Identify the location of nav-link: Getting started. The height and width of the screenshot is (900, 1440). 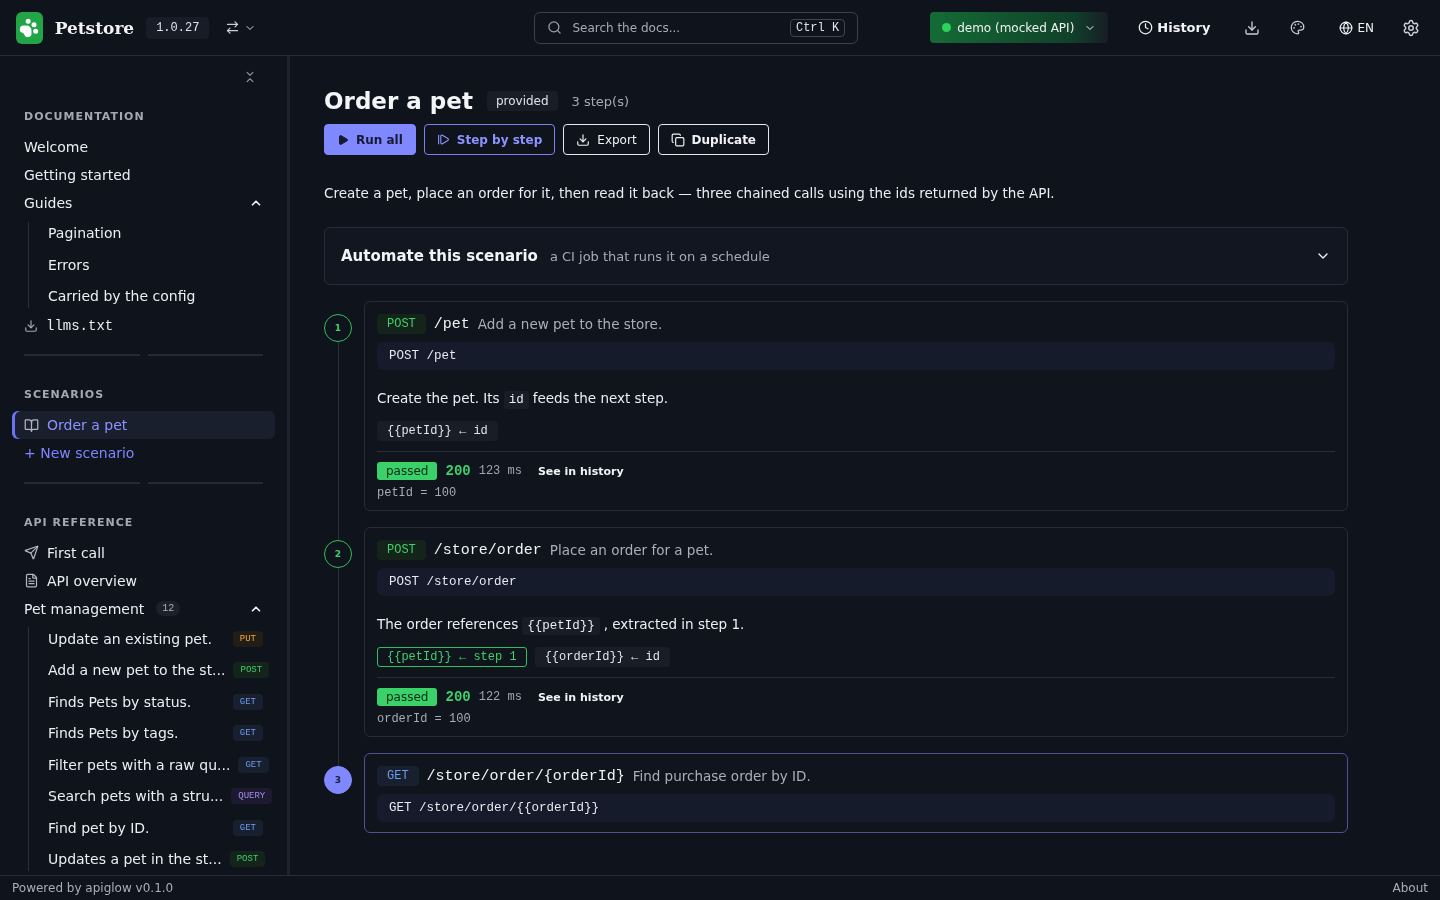
(143, 175).